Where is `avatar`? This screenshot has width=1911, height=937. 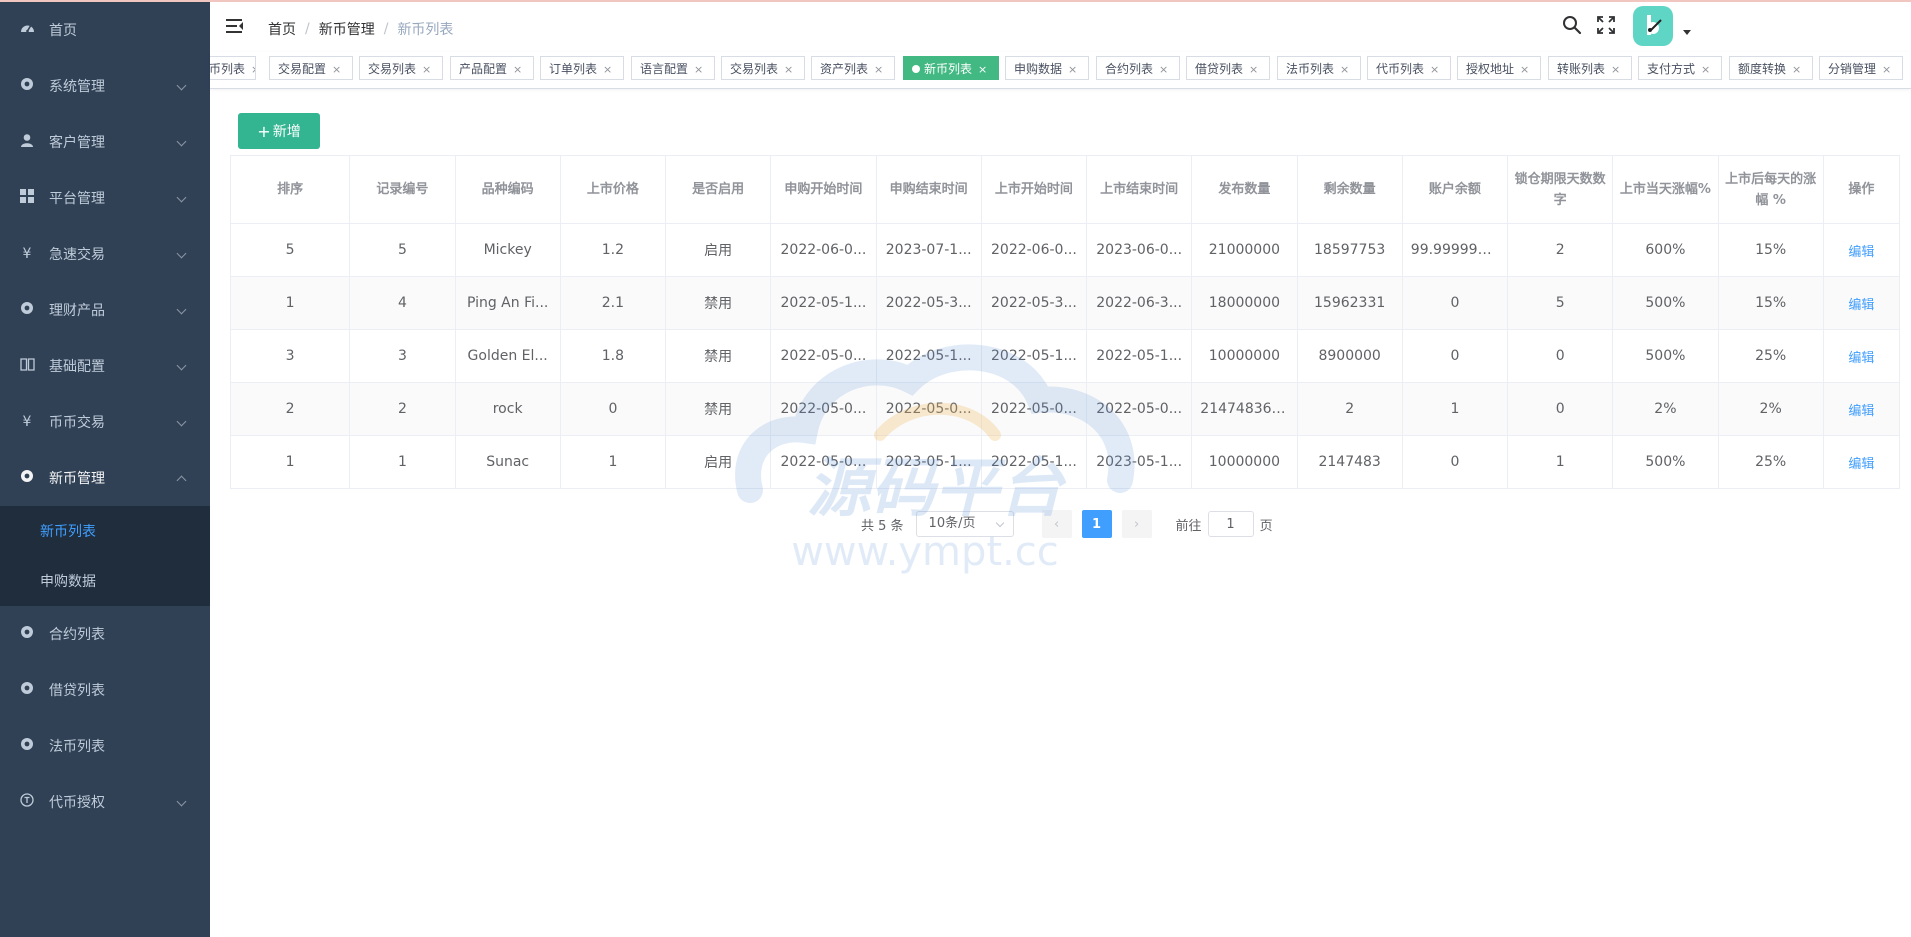
avatar is located at coordinates (1653, 26).